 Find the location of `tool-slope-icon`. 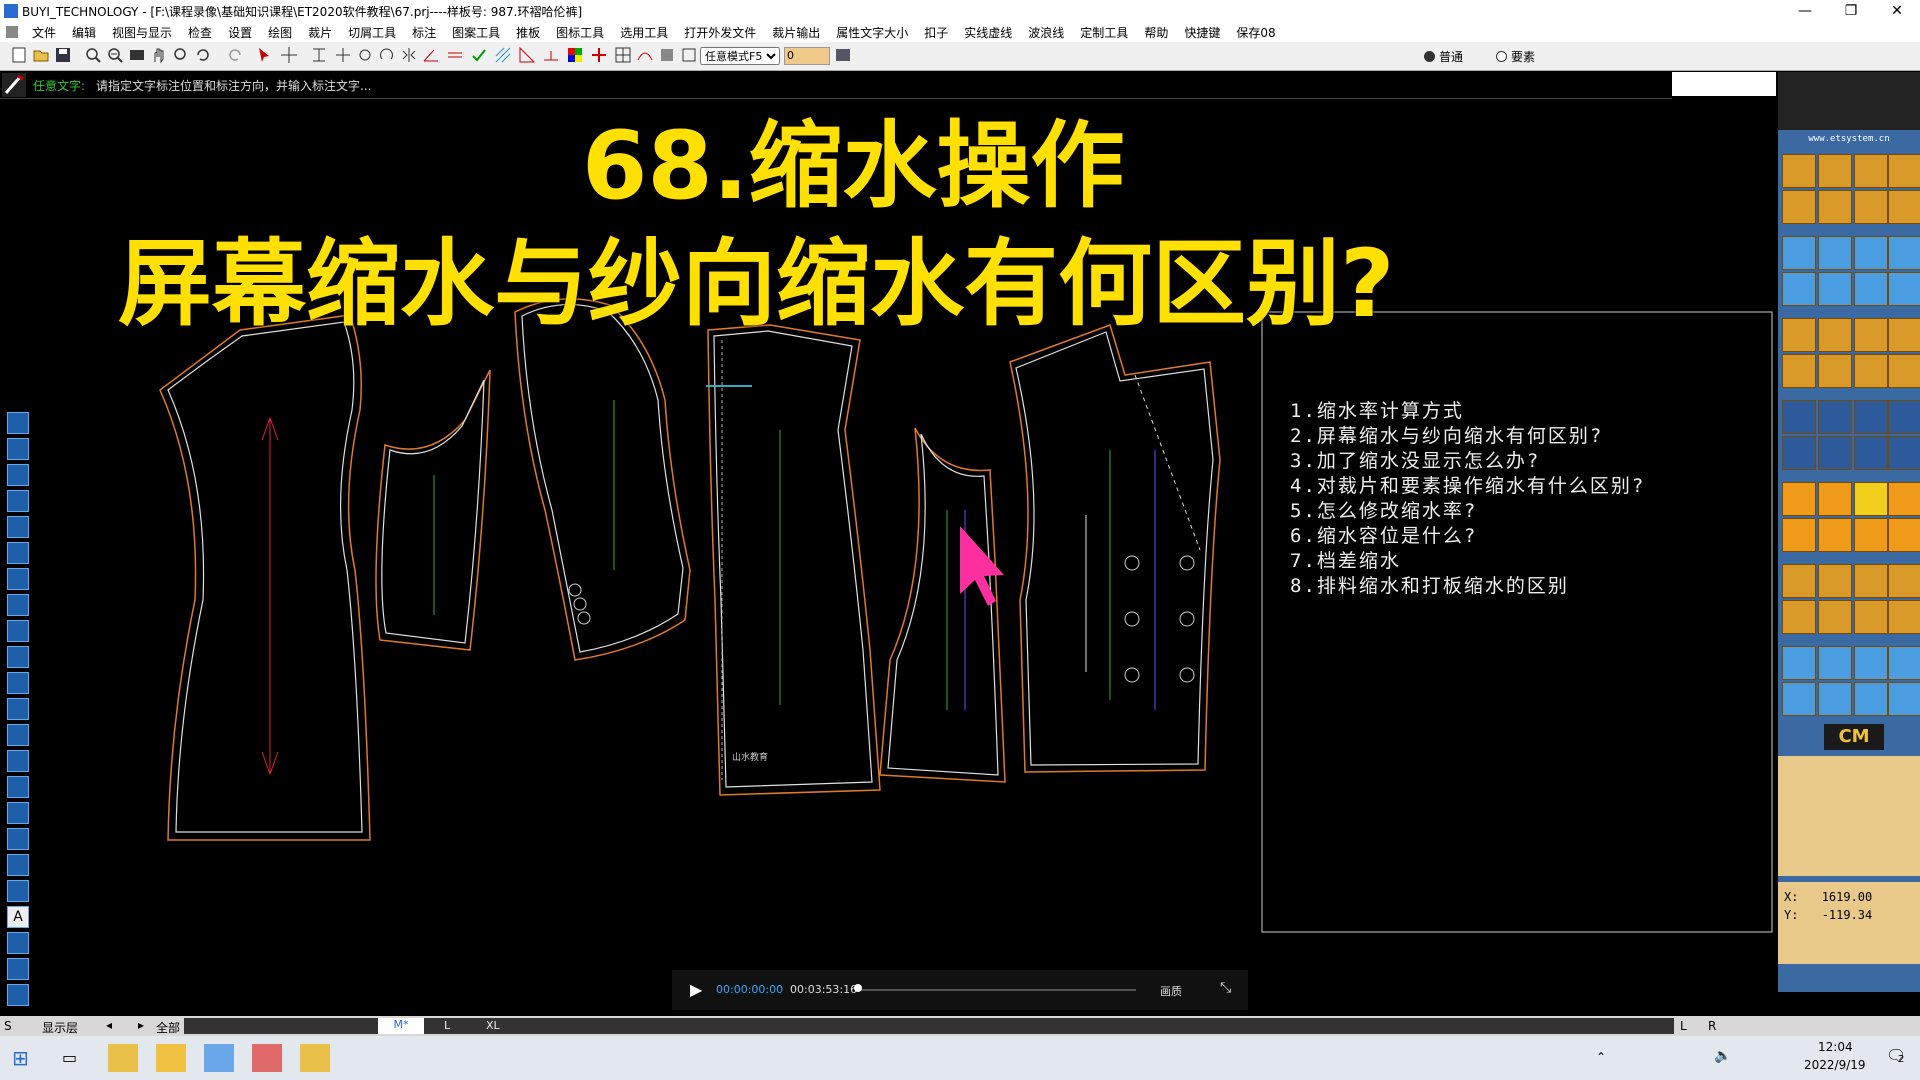

tool-slope-icon is located at coordinates (18, 657).